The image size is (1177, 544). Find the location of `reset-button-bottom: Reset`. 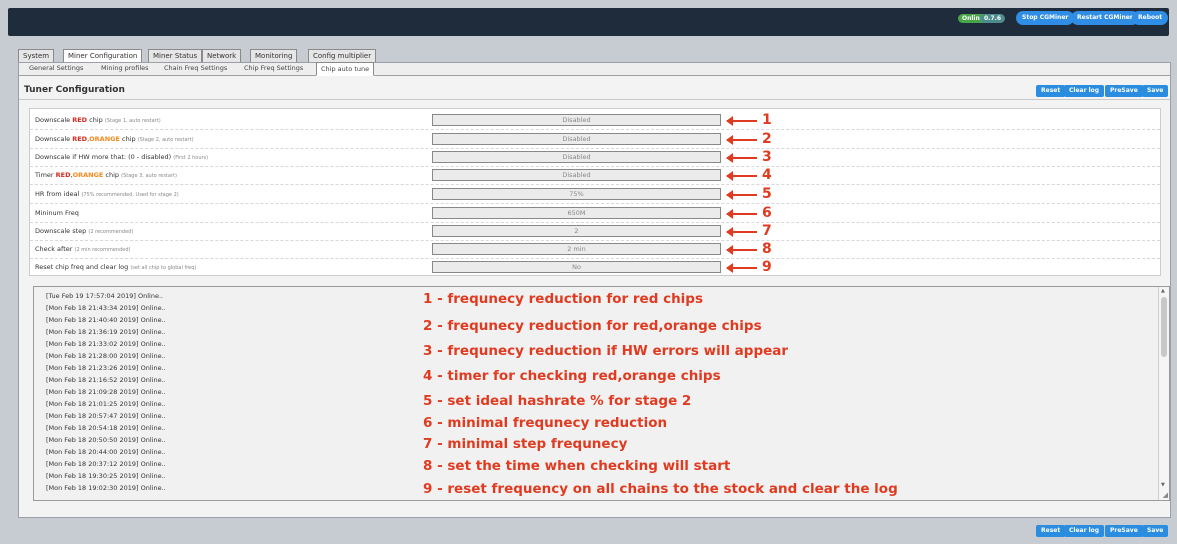

reset-button-bottom: Reset is located at coordinates (1051, 531).